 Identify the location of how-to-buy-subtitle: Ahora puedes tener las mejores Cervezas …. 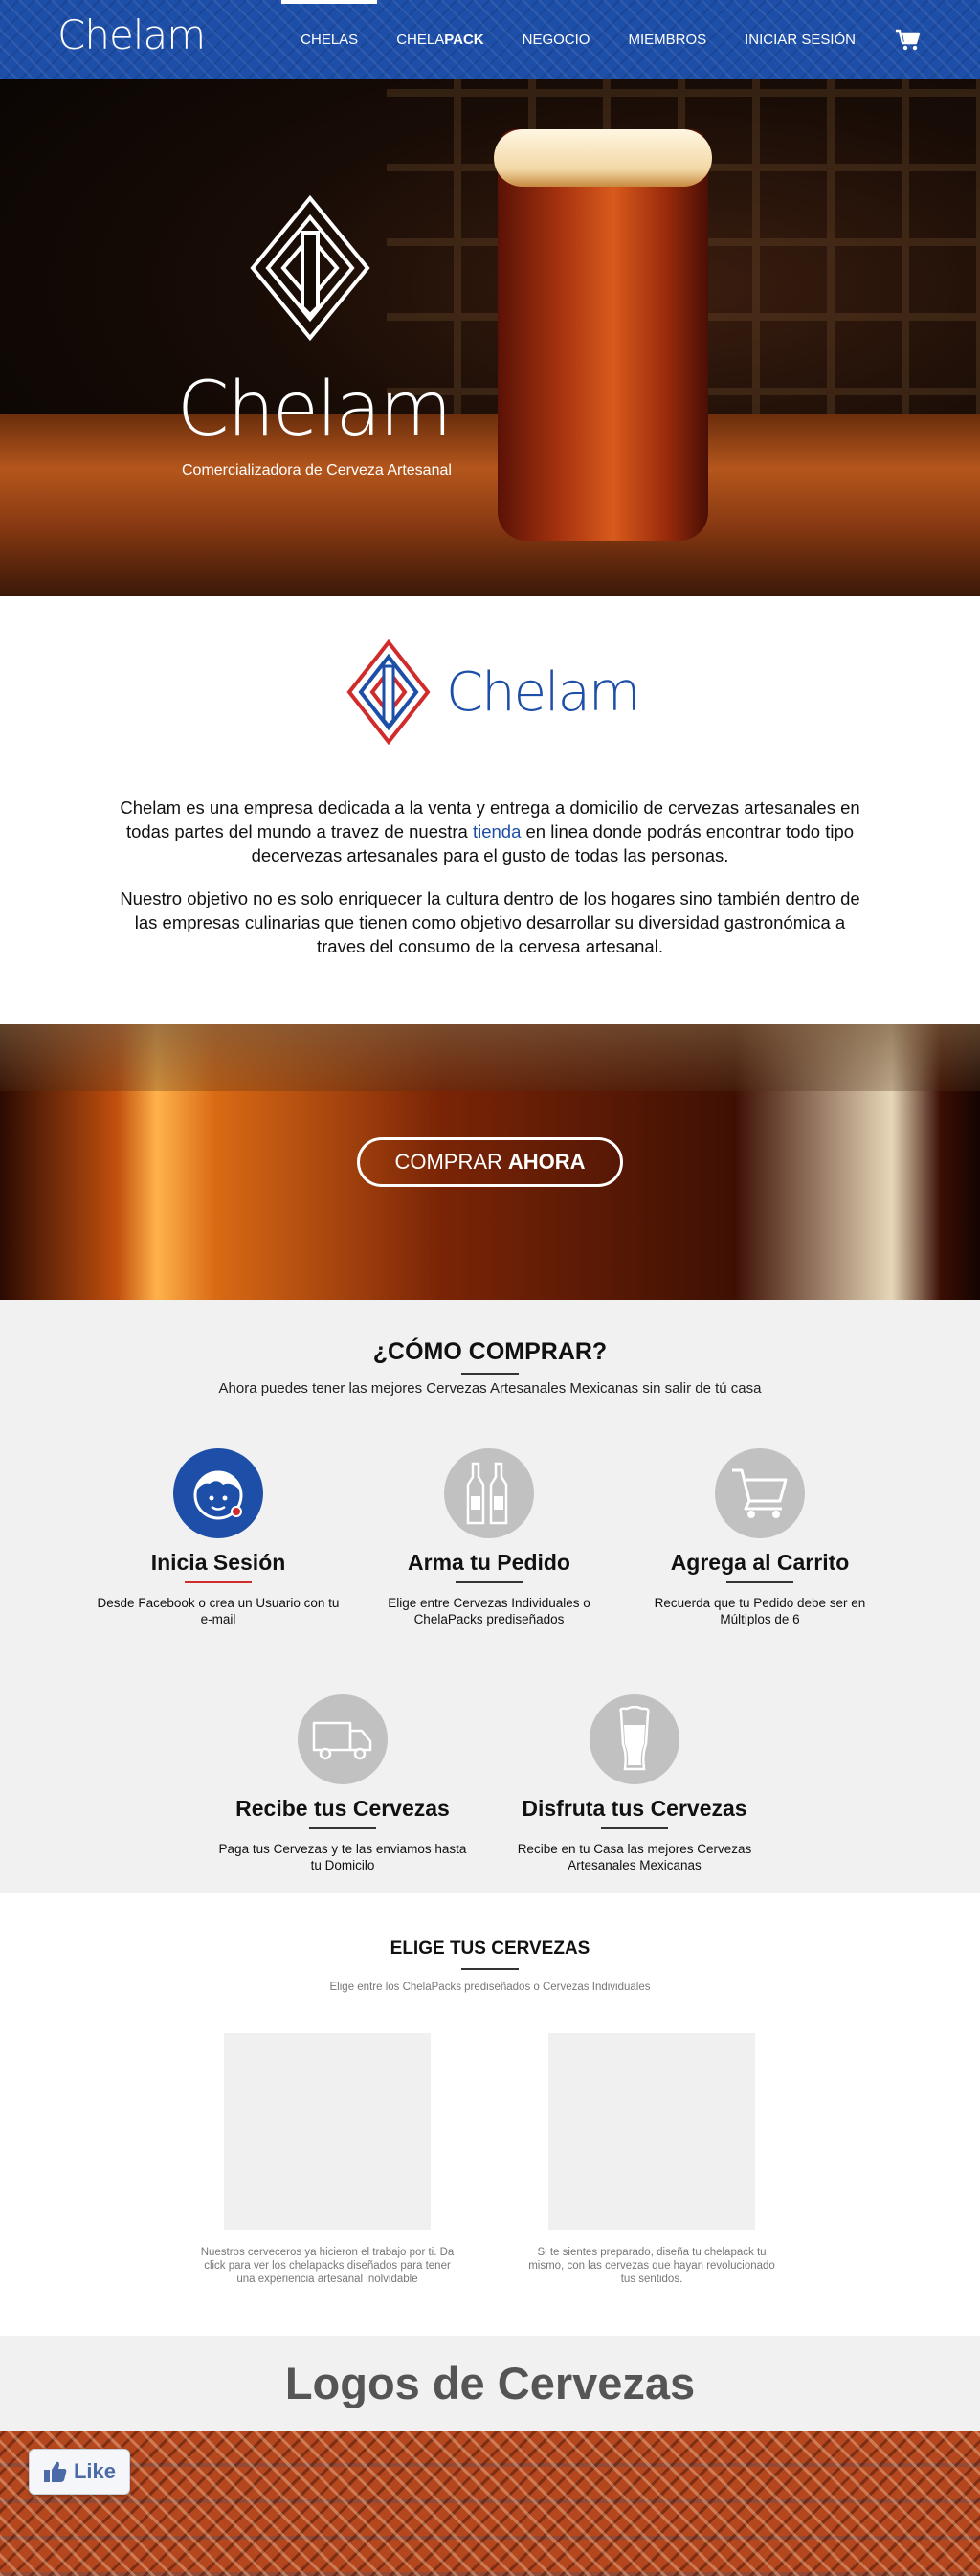
(490, 1389).